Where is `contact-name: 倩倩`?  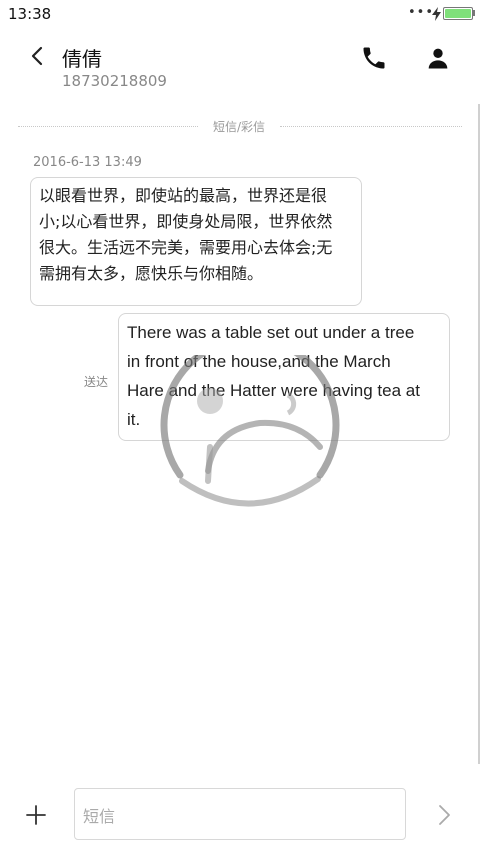 contact-name: 倩倩 is located at coordinates (82, 59).